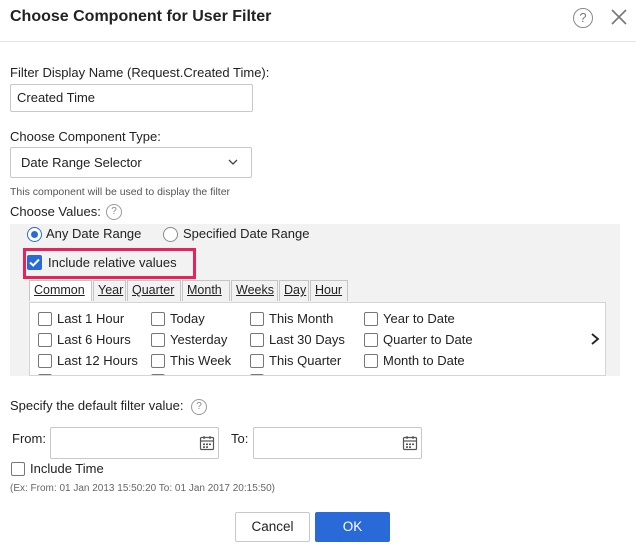 This screenshot has height=553, width=636. What do you see at coordinates (233, 162) in the screenshot?
I see `chevron-down-icon` at bounding box center [233, 162].